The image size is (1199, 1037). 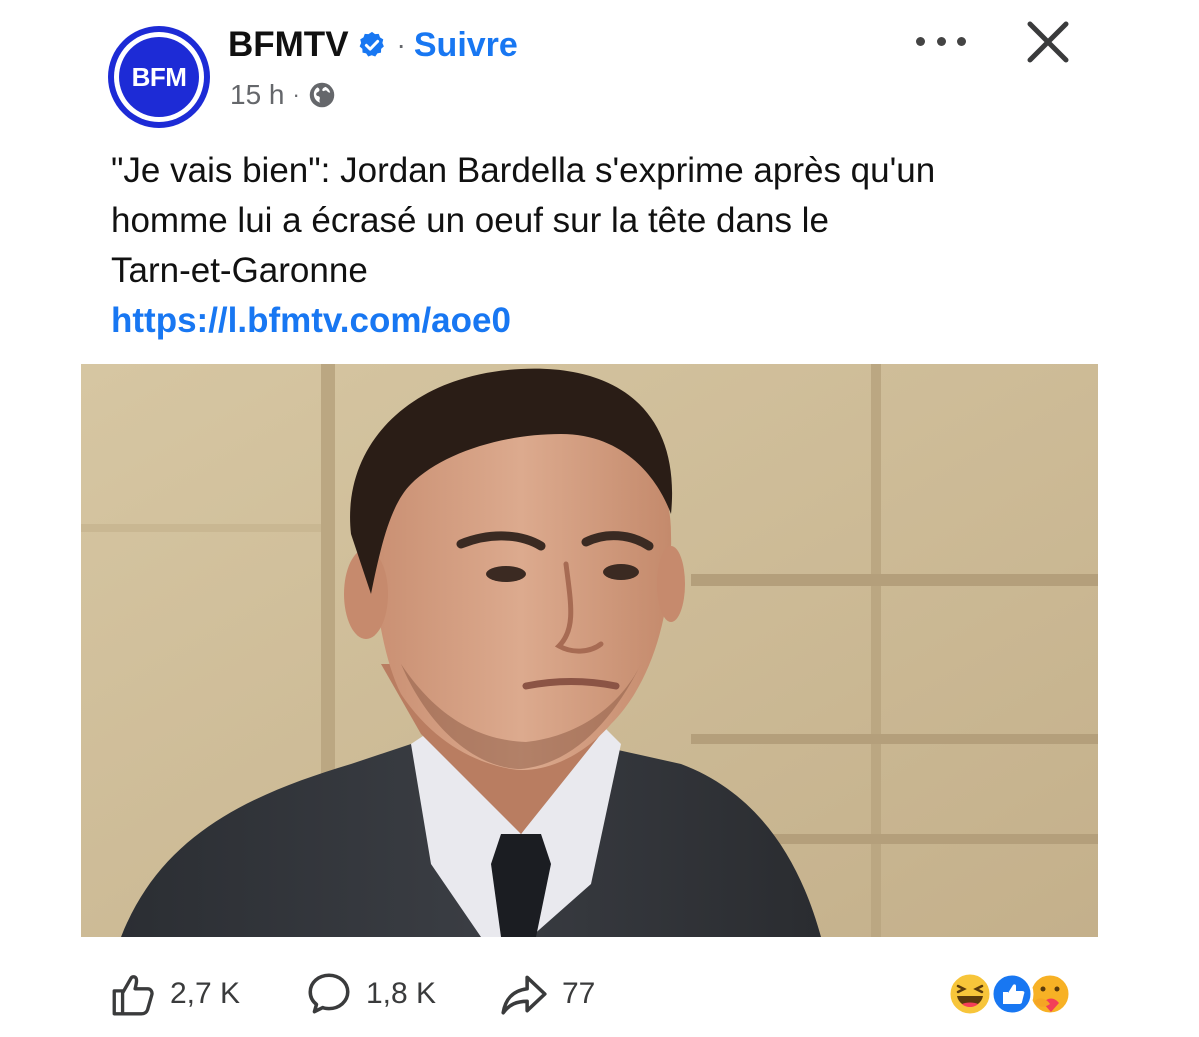 I want to click on haha-reaction-icon, so click(x=970, y=994).